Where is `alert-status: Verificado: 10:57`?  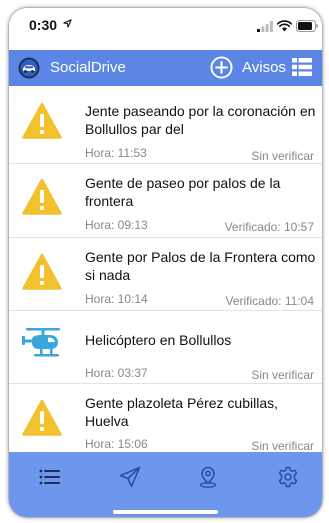 alert-status: Verificado: 10:57 is located at coordinates (269, 227).